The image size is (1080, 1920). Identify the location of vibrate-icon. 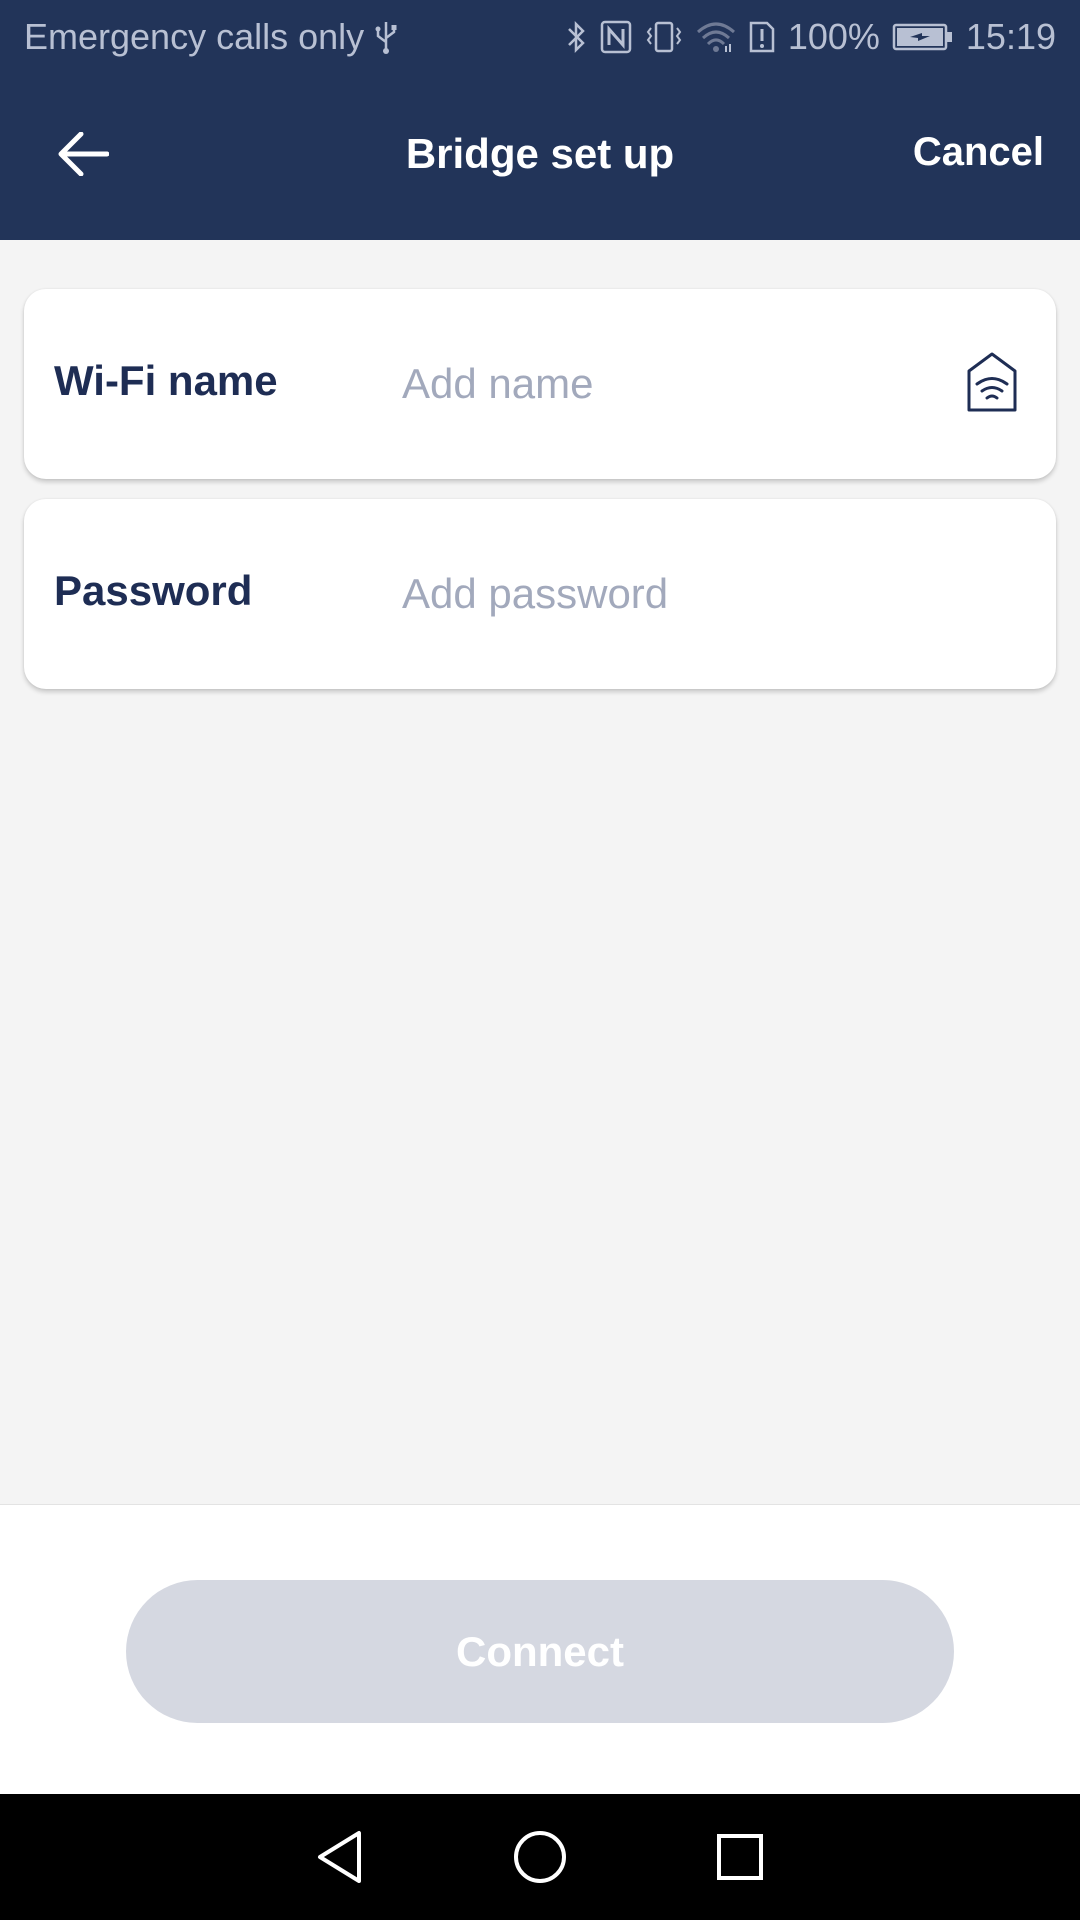
(664, 37).